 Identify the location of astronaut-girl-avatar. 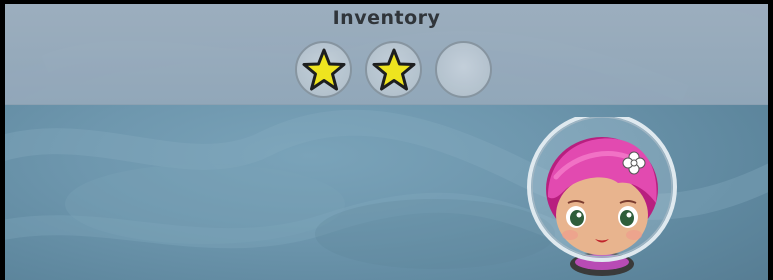
(602, 198).